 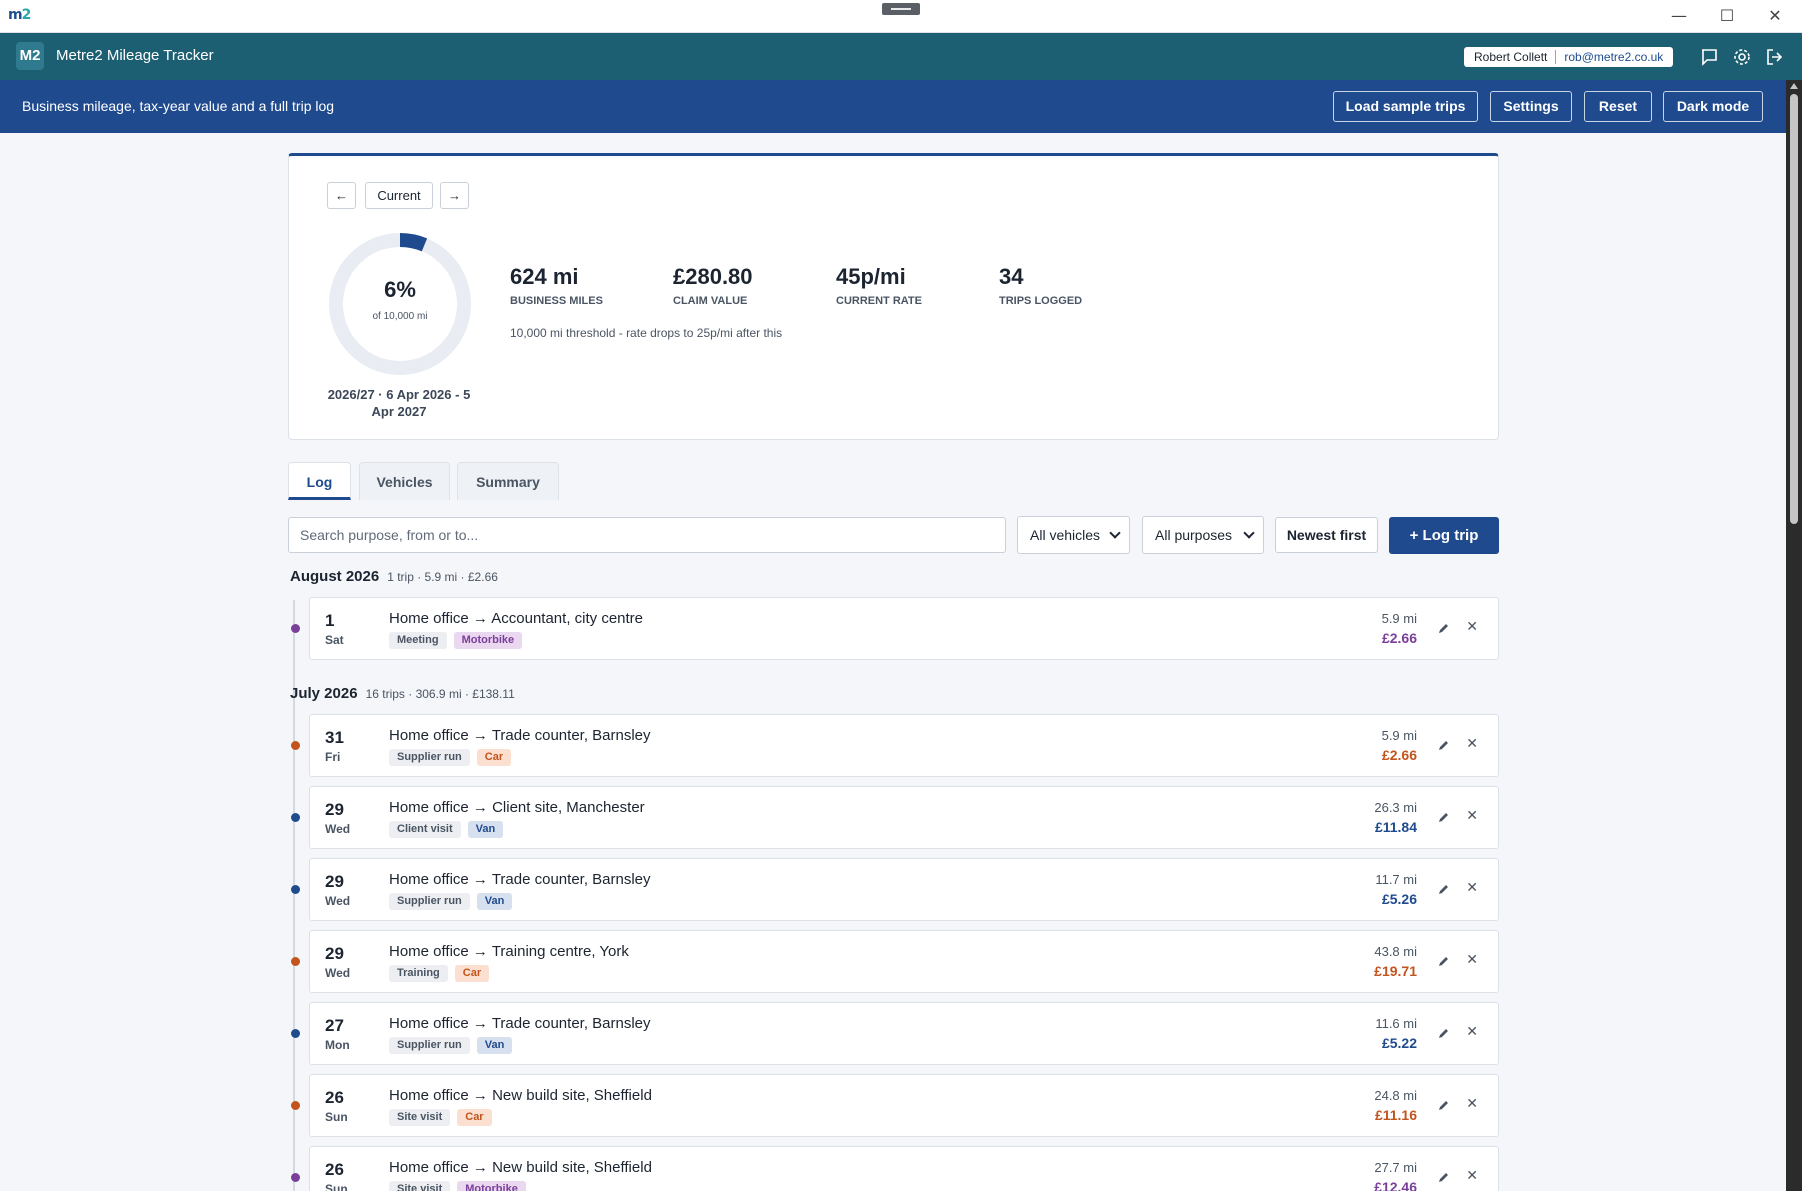 I want to click on trip-amount: £2.66, so click(x=1399, y=755).